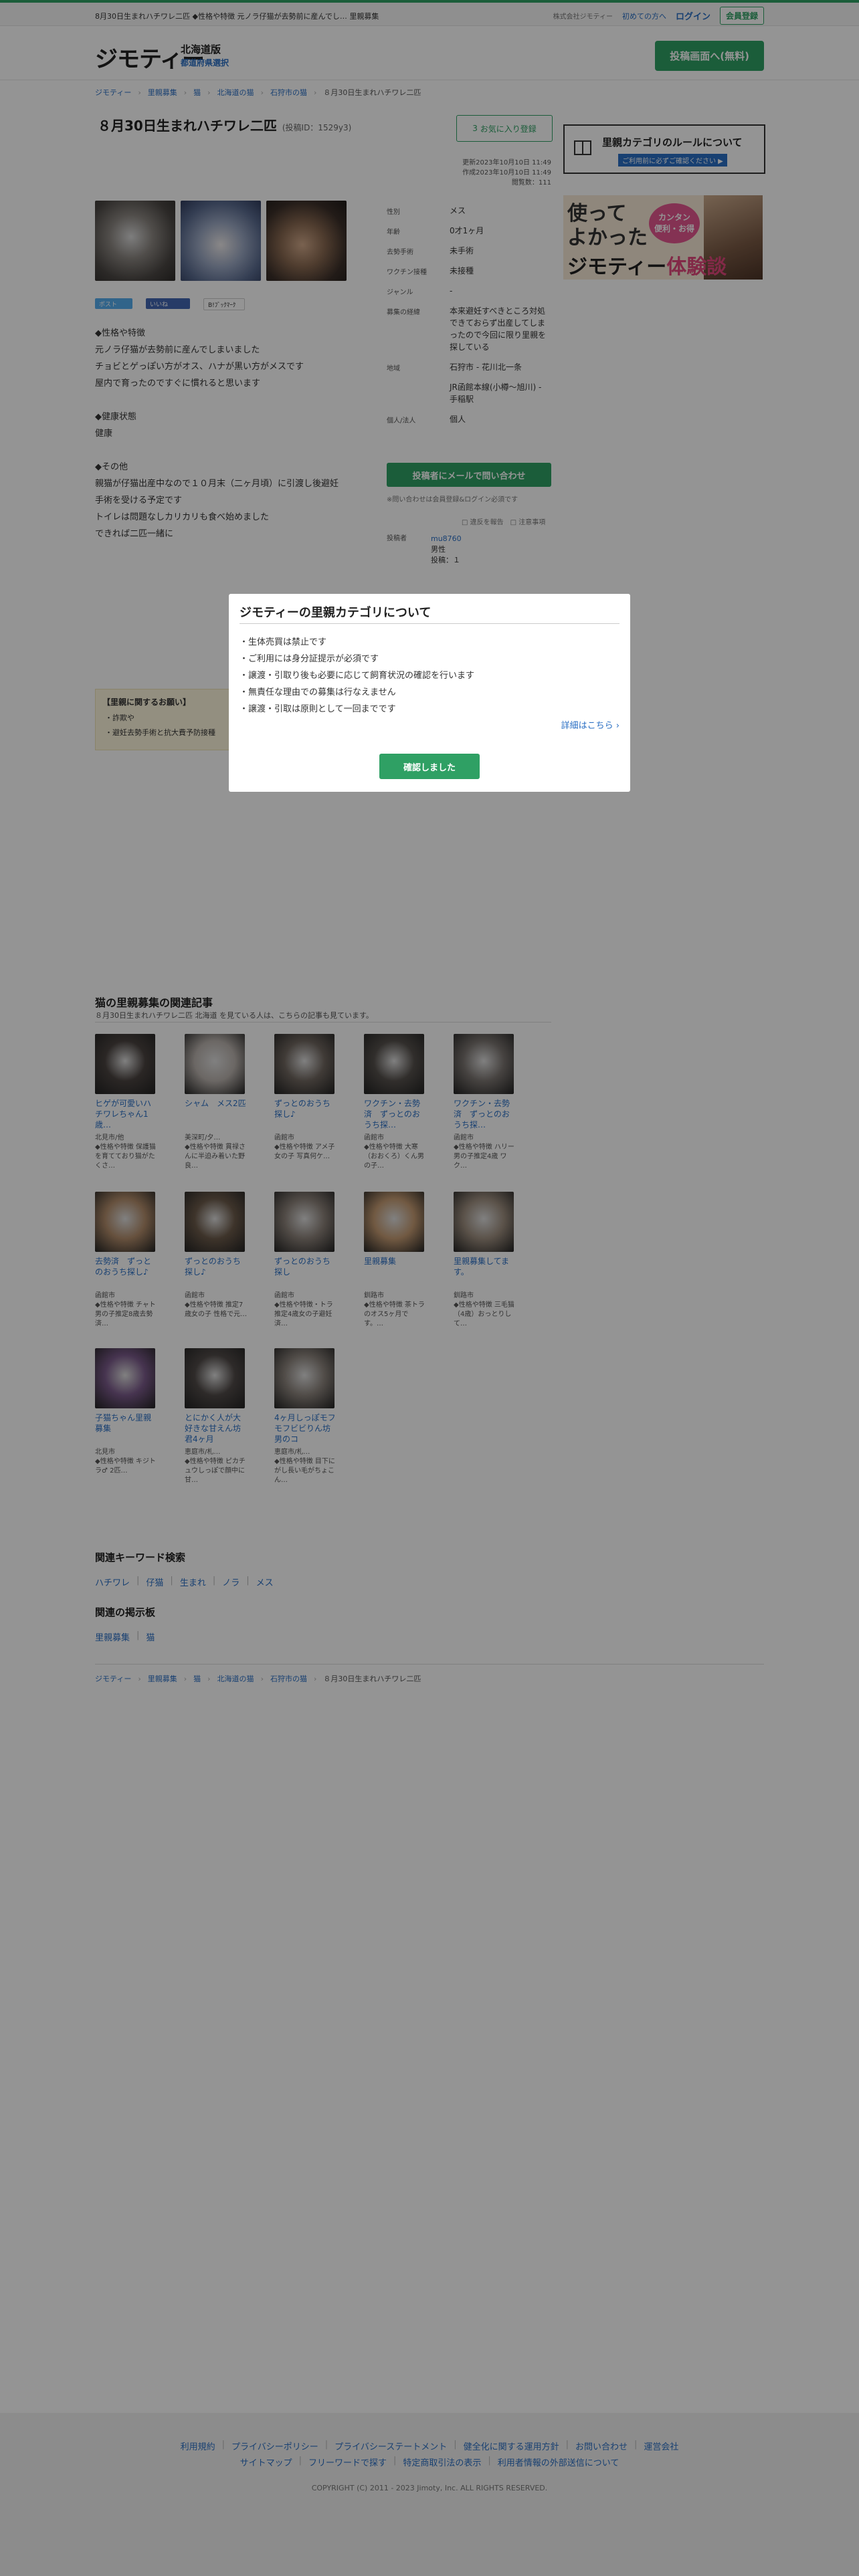 This screenshot has height=2576, width=859. I want to click on modal-rule-text: 譲渡・引取は原則として一回までです, so click(322, 709).